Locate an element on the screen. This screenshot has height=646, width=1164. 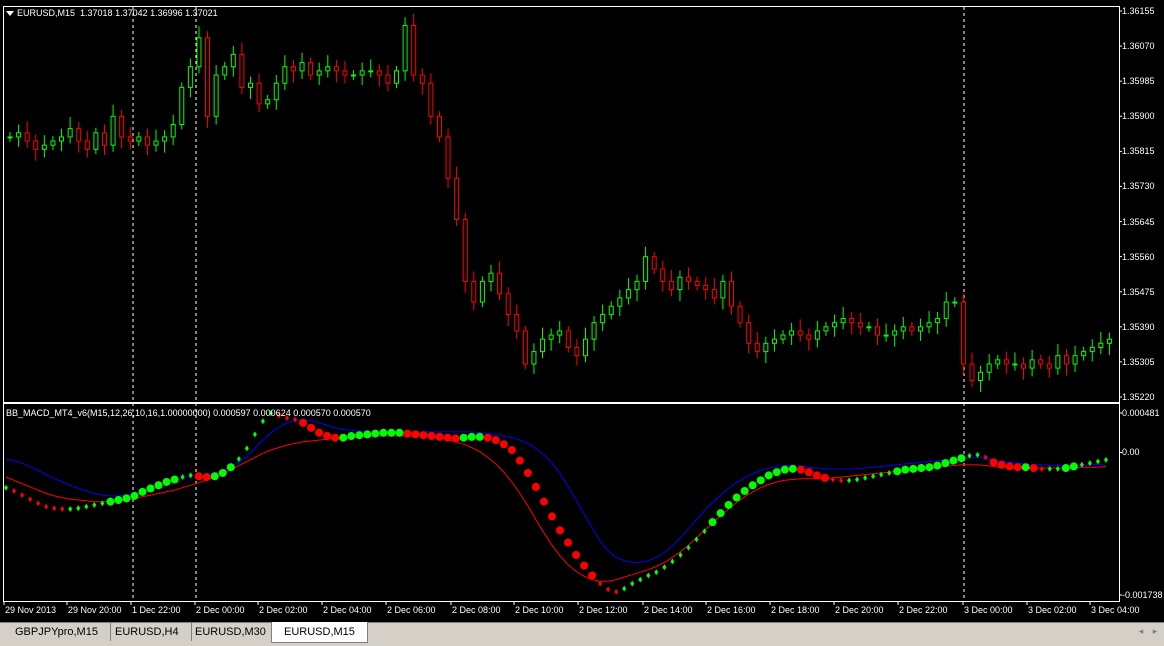
tab-eurusd-m15: EURUSD,M15 is located at coordinates (319, 632).